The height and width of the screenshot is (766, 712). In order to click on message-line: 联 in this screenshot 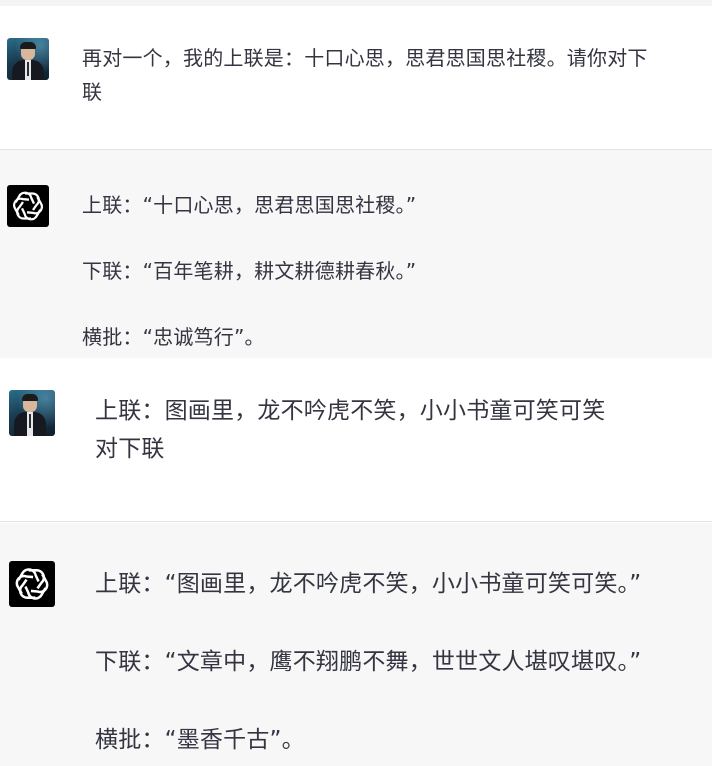, I will do `click(92, 92)`.